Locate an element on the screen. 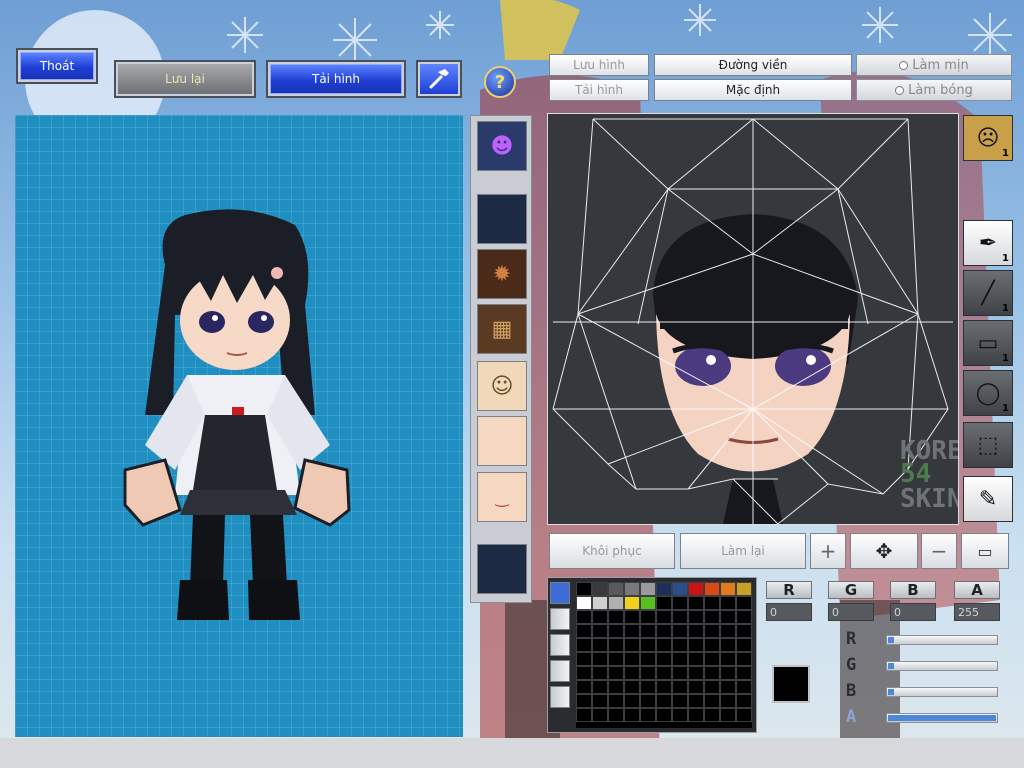 This screenshot has width=1024, height=768. g-slider: G is located at coordinates (922, 665).